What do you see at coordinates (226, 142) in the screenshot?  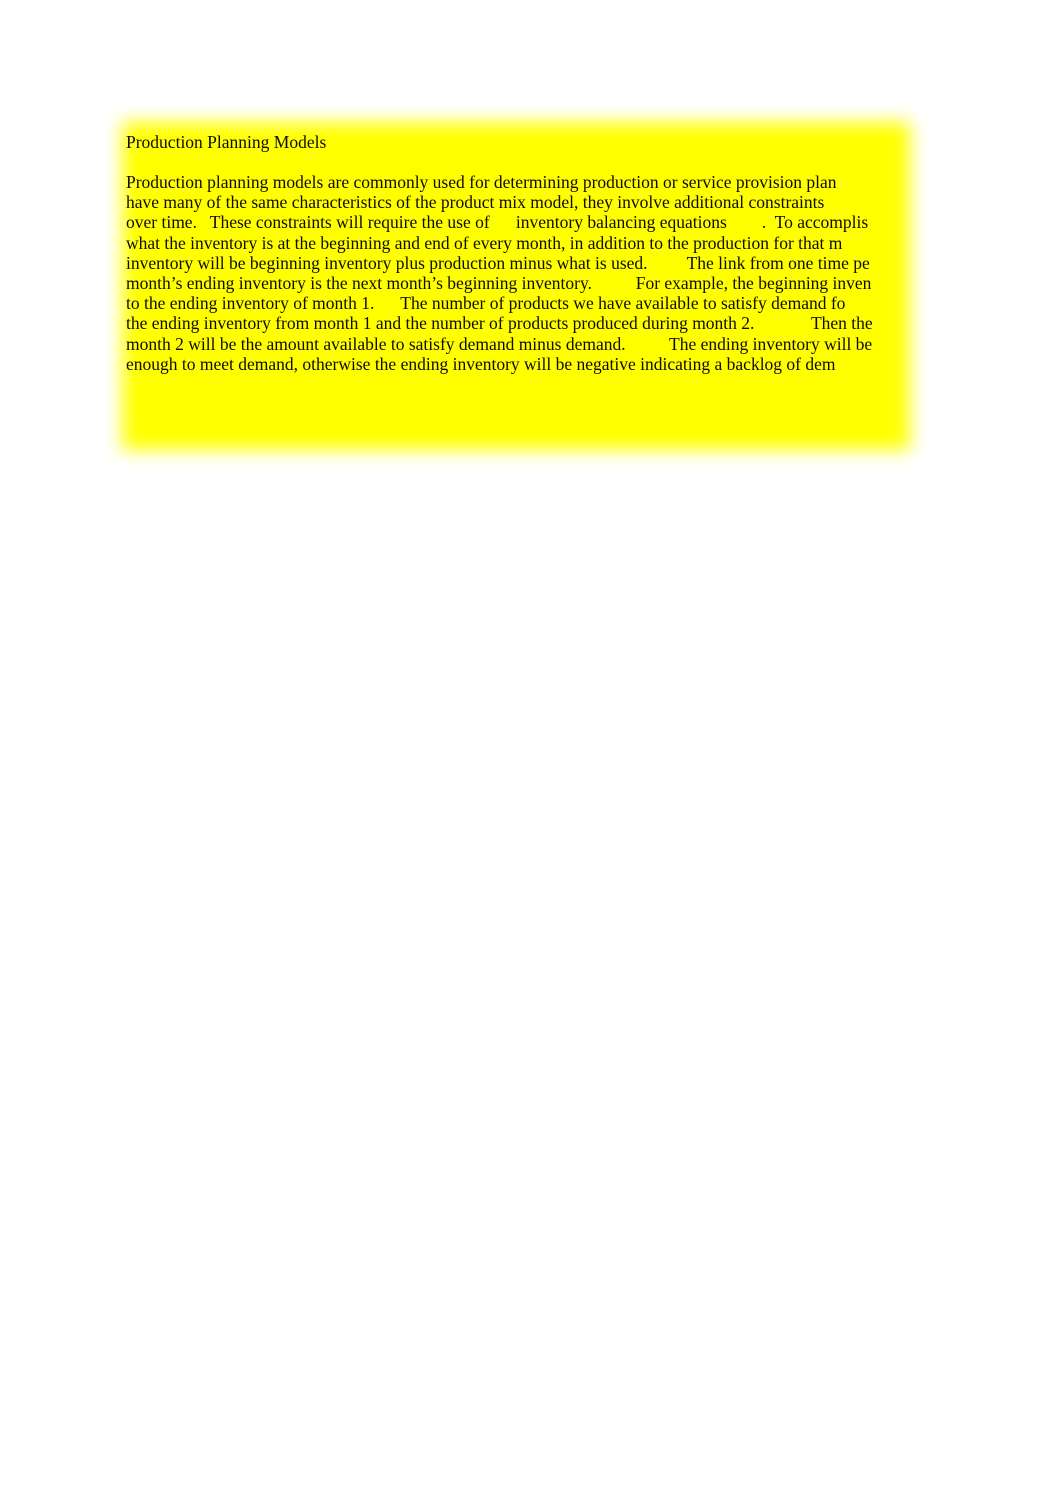 I see `page-title: Production Planning Models` at bounding box center [226, 142].